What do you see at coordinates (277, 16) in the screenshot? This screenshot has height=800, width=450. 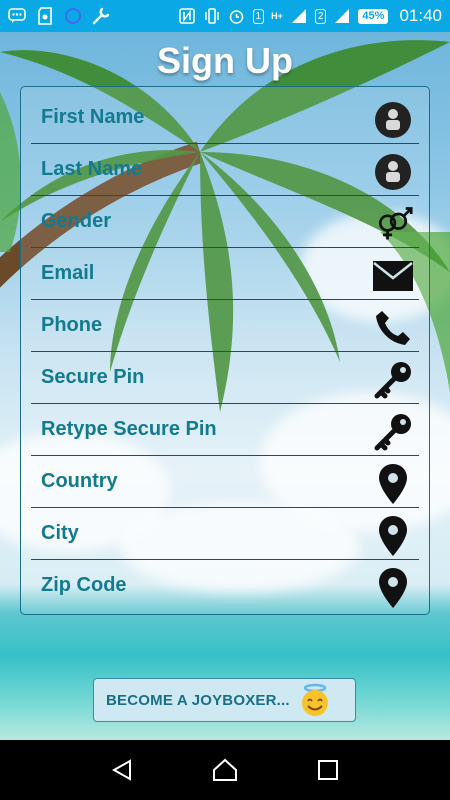 I see `network-type: H+` at bounding box center [277, 16].